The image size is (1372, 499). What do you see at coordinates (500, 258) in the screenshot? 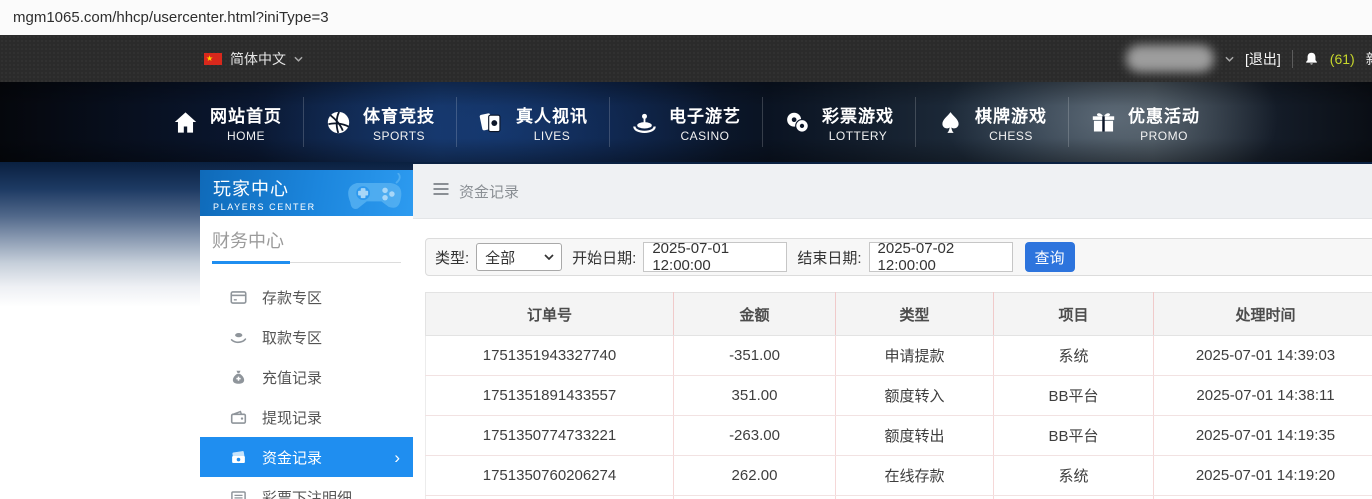
I see `type-select-value: 全部` at bounding box center [500, 258].